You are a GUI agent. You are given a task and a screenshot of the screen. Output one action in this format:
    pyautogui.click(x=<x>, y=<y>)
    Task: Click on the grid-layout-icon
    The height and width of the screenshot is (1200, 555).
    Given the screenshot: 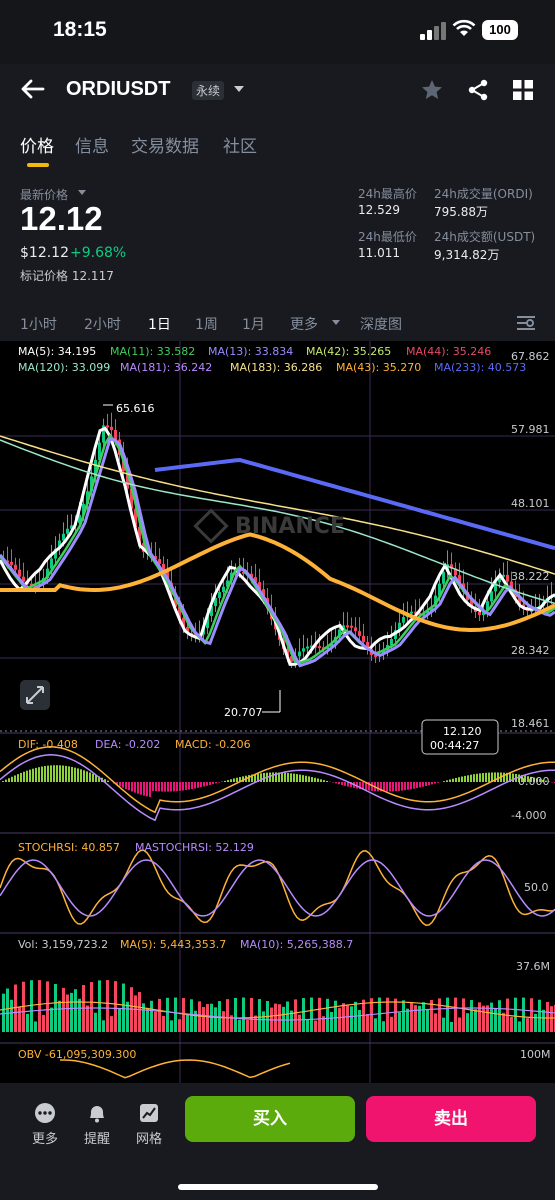 What is the action you would take?
    pyautogui.click(x=523, y=90)
    